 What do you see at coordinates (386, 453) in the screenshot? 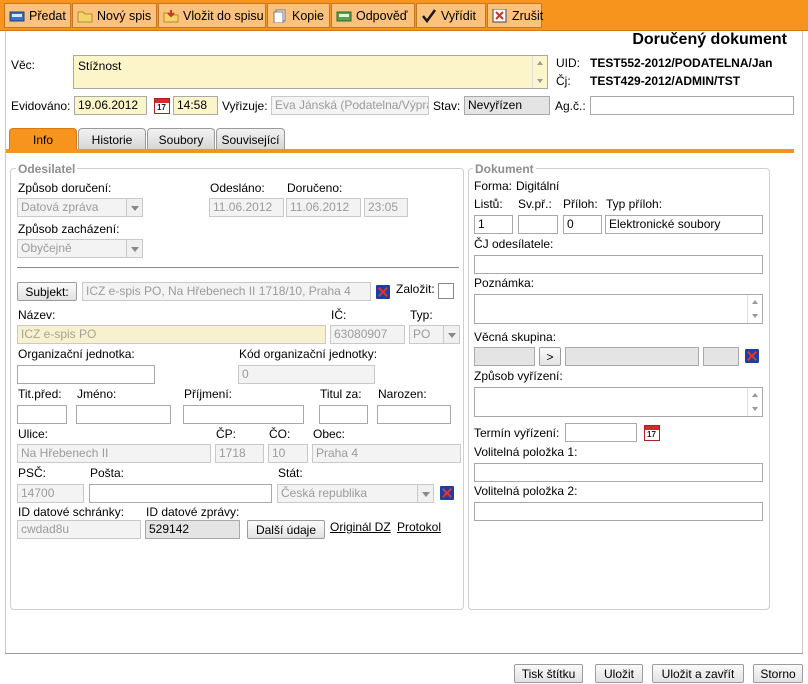
I see `obec-input: Praha 4` at bounding box center [386, 453].